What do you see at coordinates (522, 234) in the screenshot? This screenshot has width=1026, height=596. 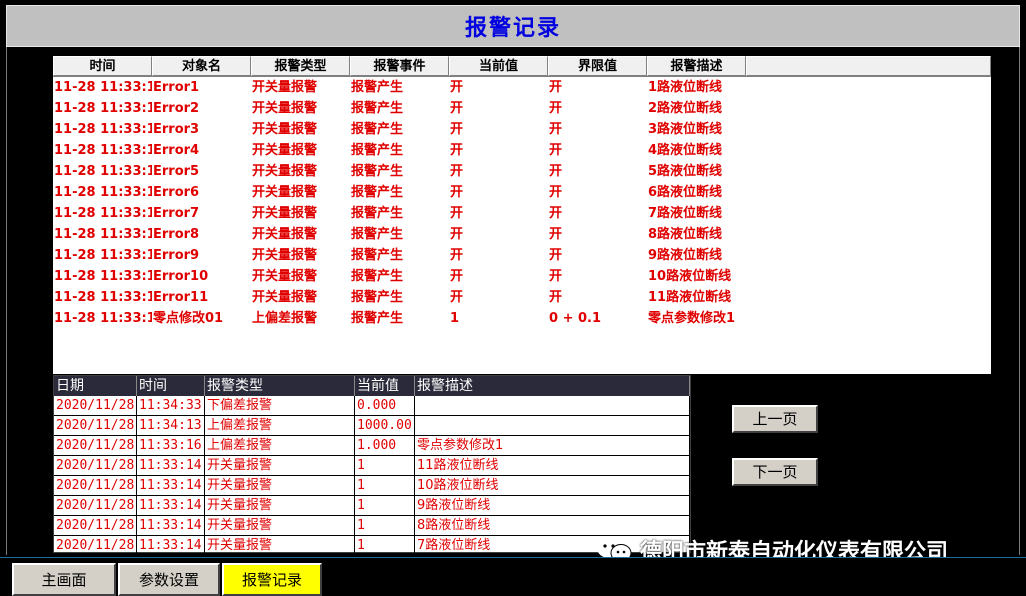 I see `alarm-row: 11-28 11:33:14Error8 开关量报警 报警产生 开 开 8路液位断线` at bounding box center [522, 234].